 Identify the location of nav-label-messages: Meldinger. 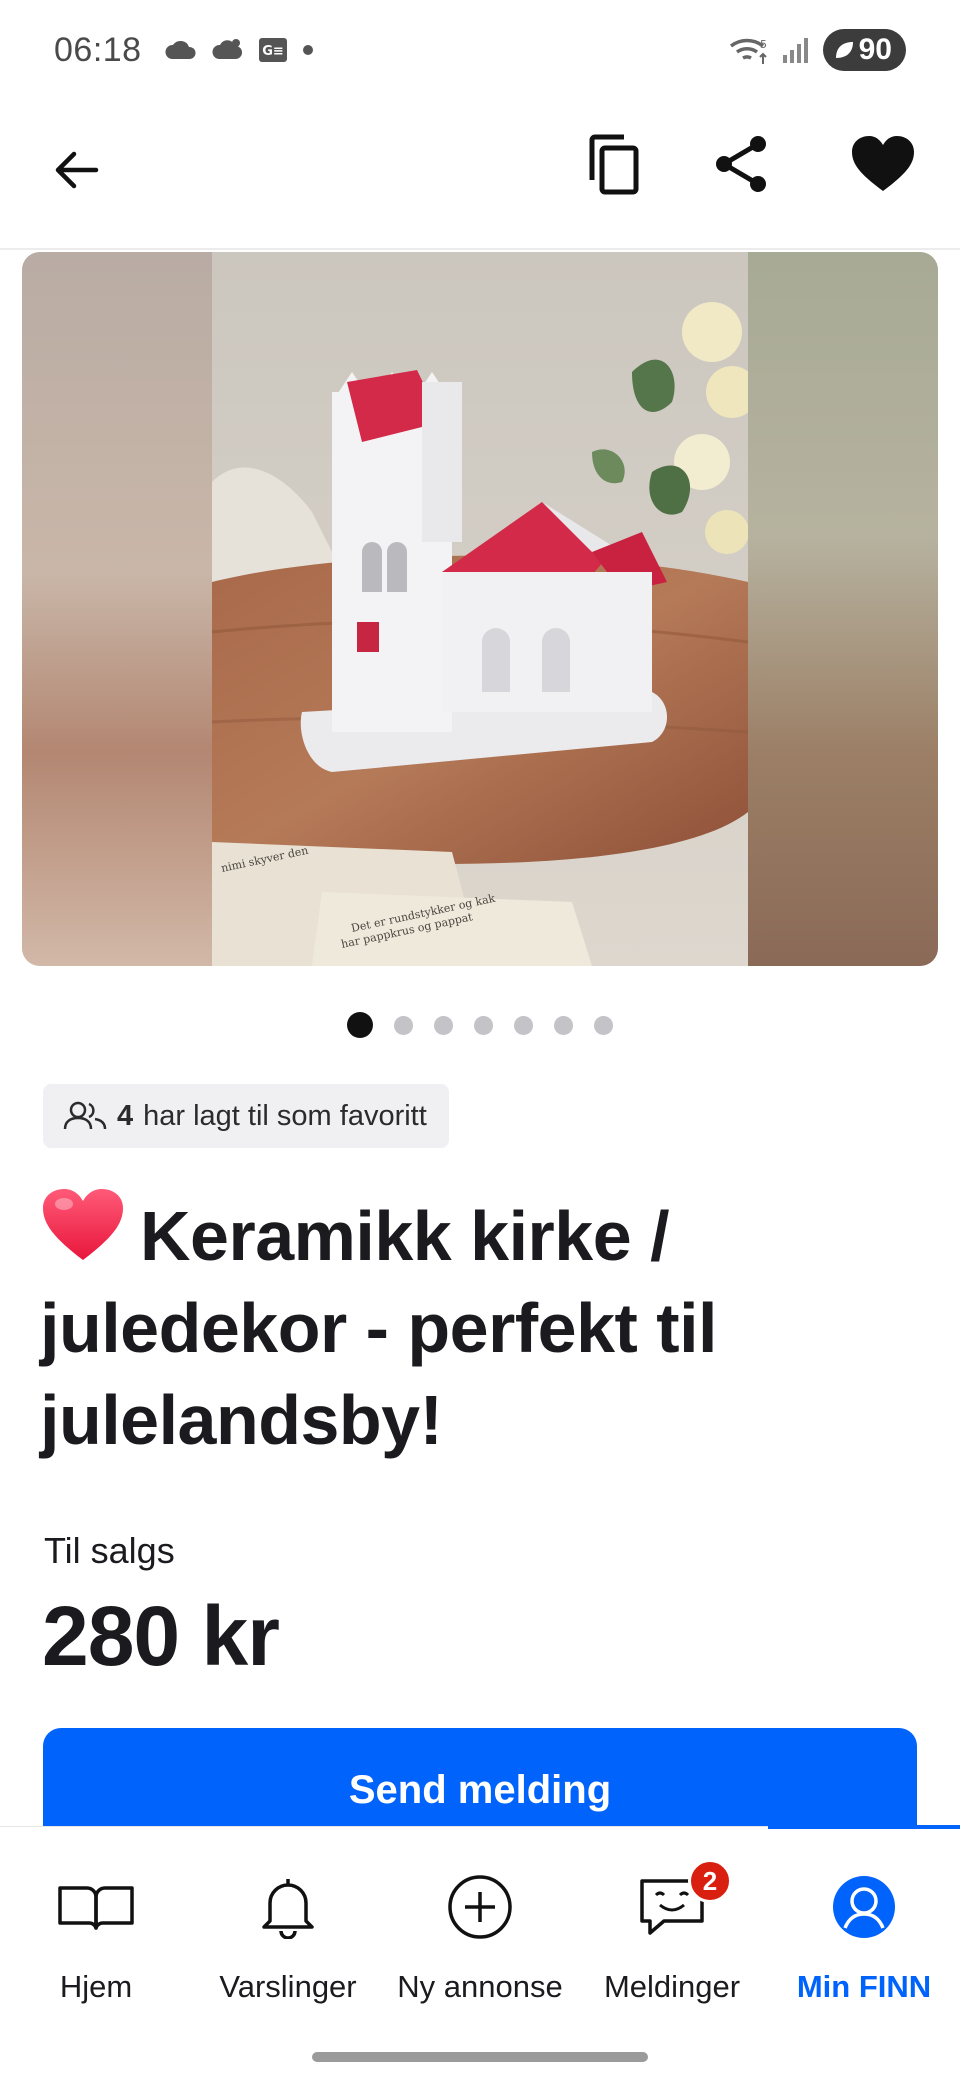
(672, 1986).